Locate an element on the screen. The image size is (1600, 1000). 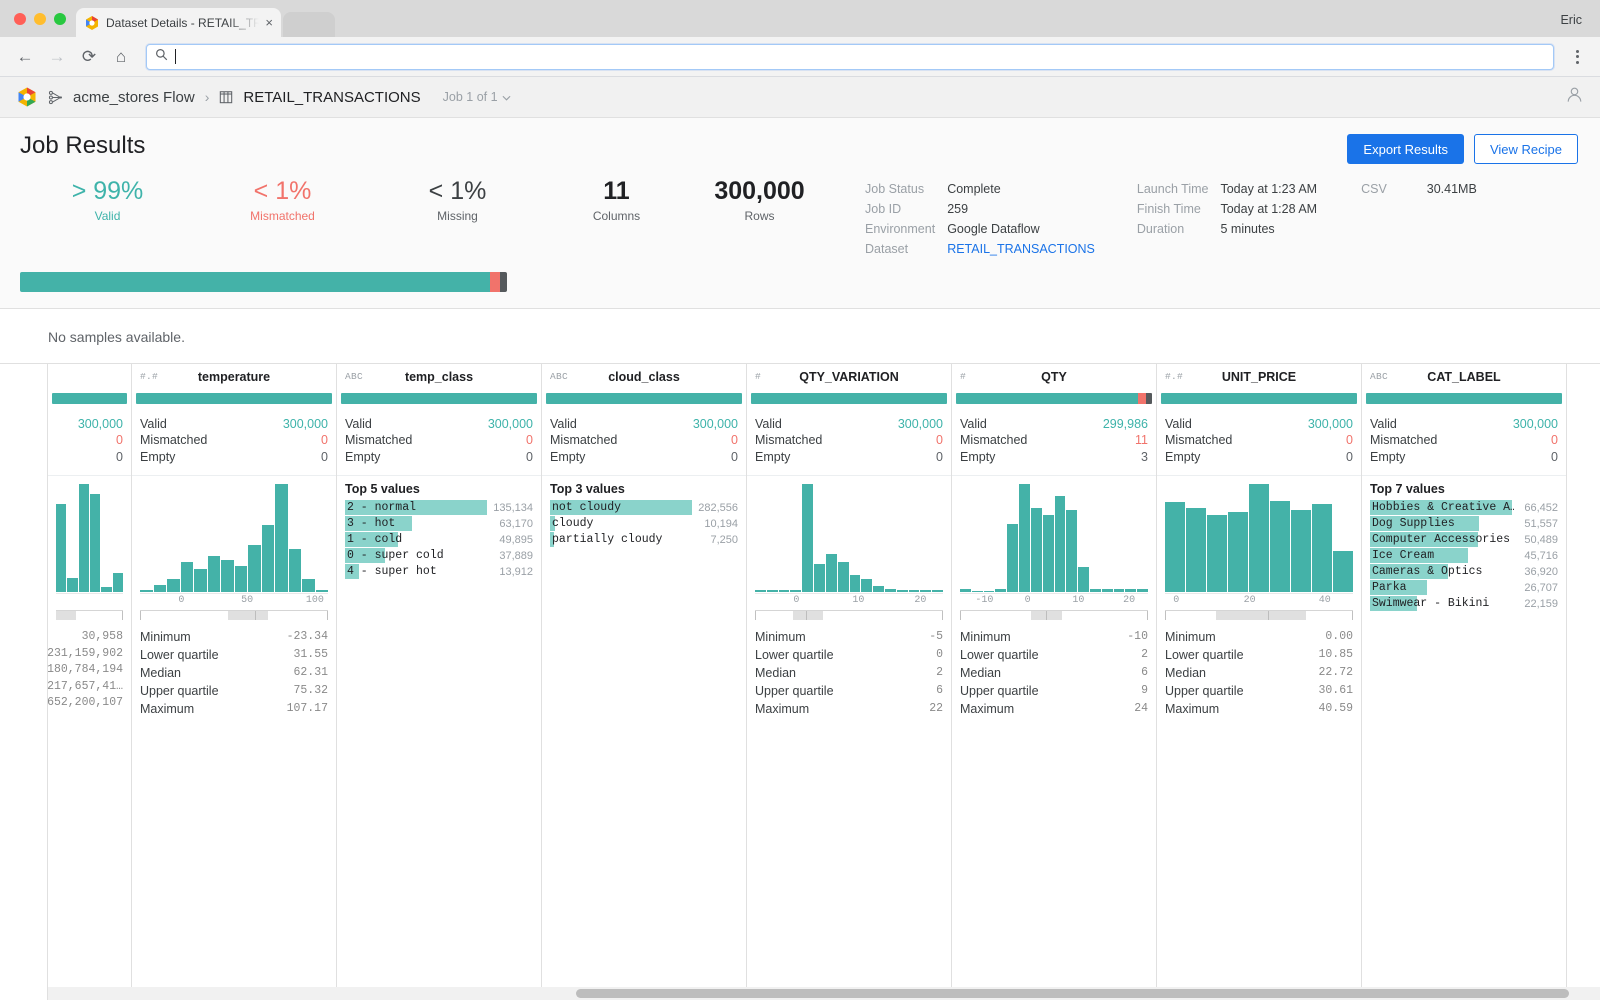
column-histogram: 0 10 20 is located at coordinates (849, 541).